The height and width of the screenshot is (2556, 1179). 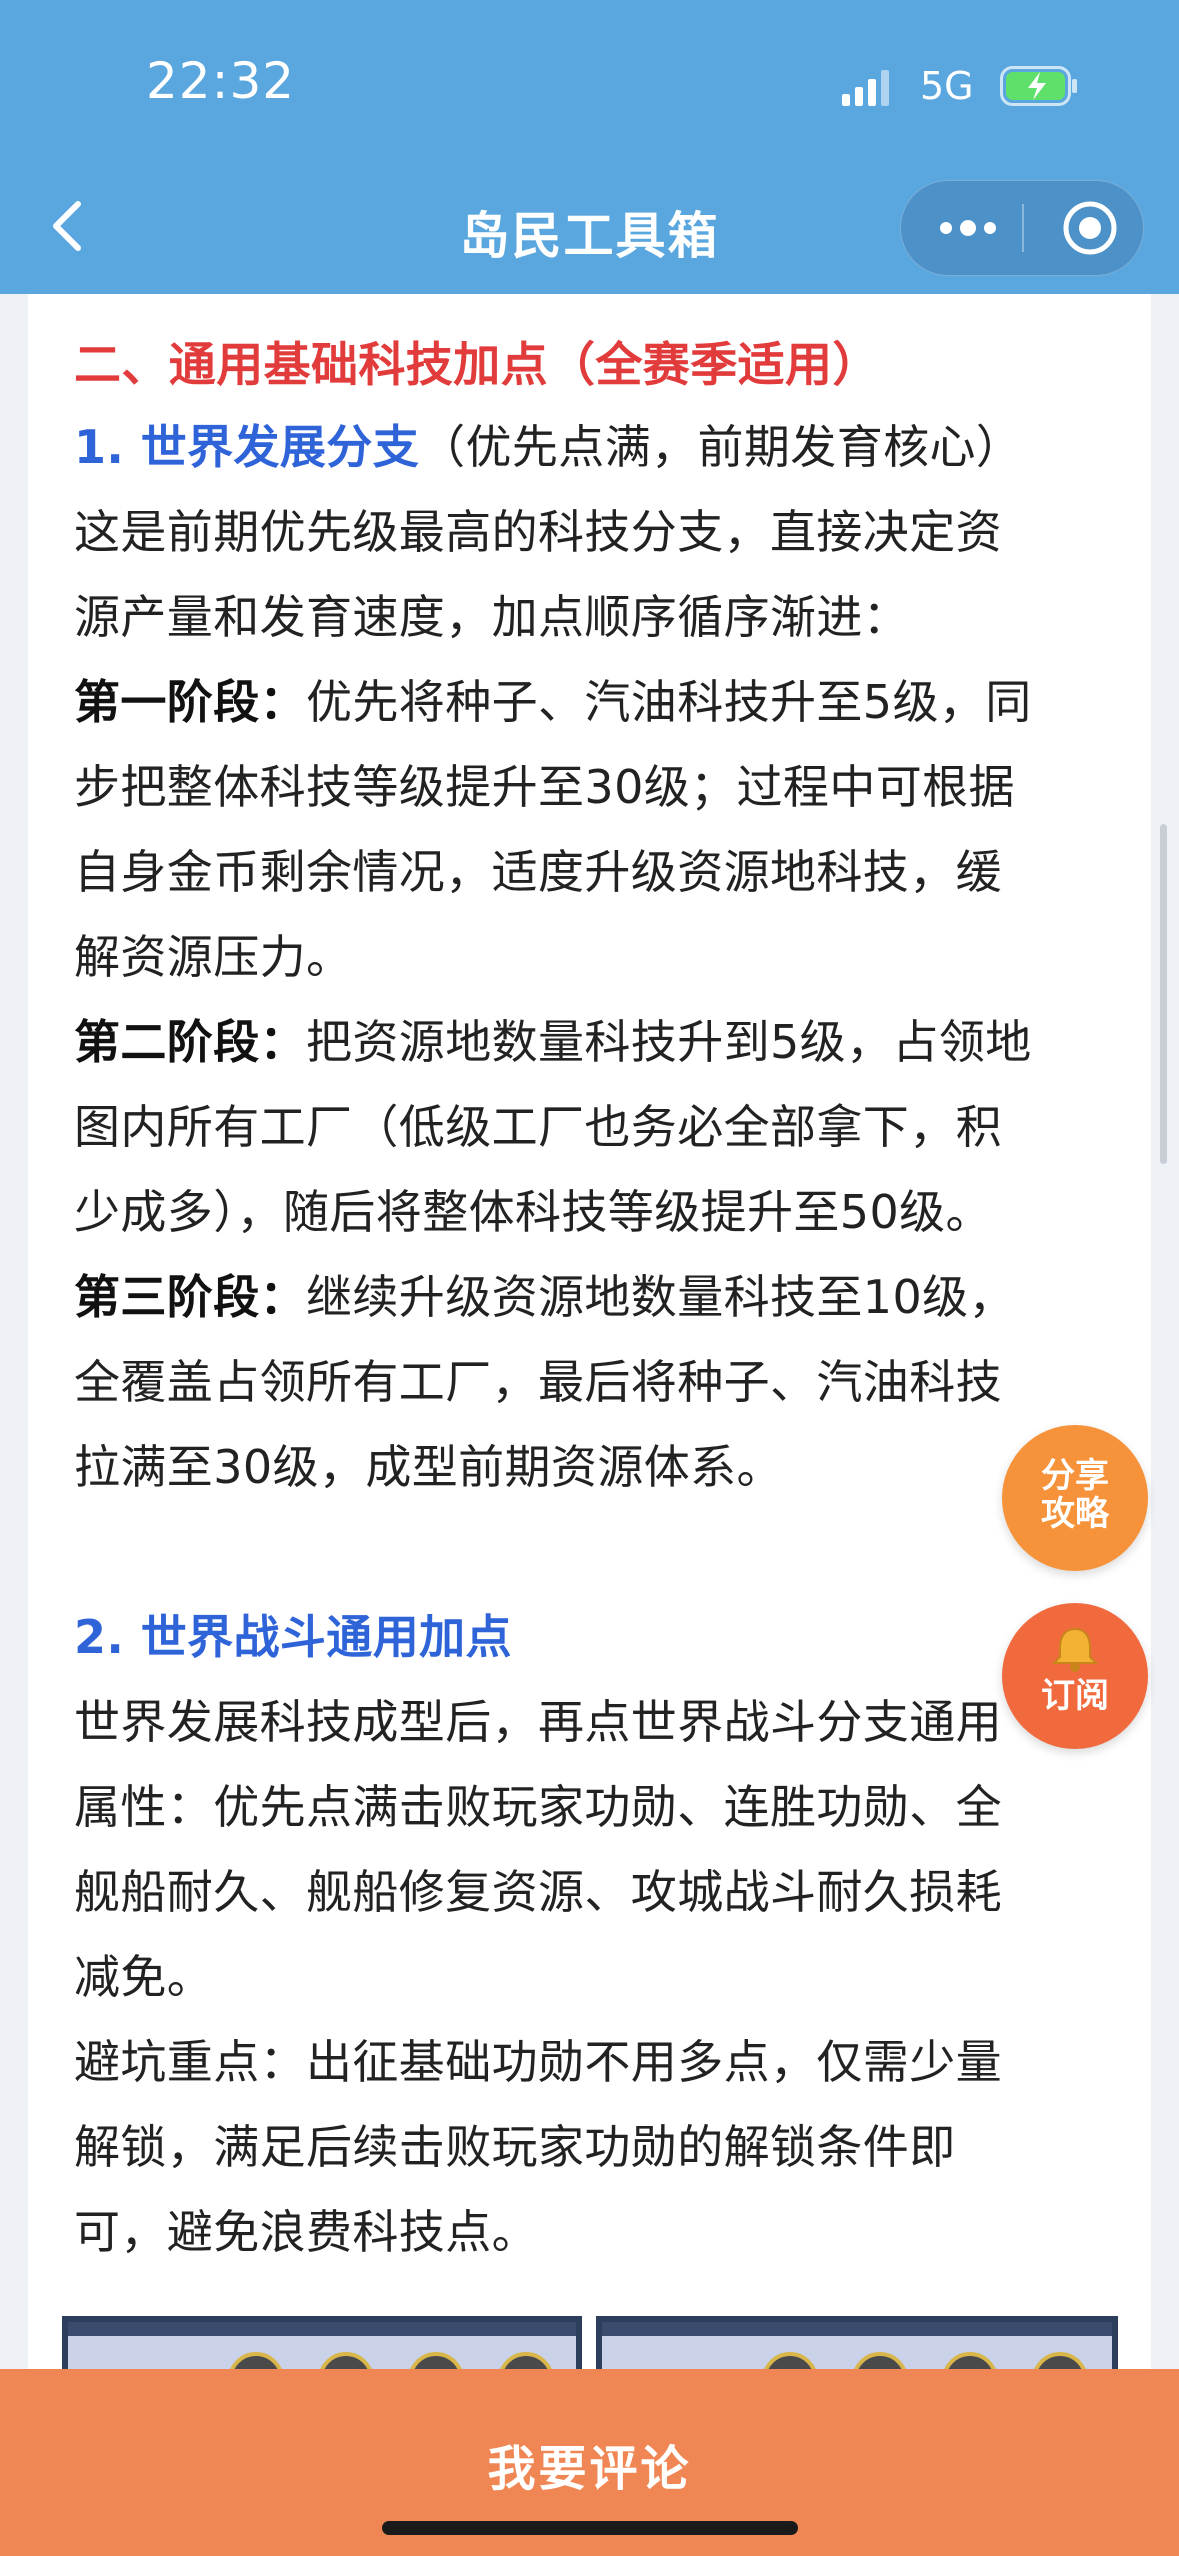 I want to click on subheading-1-note: （优先点满，前期发育核心）, so click(x=721, y=447).